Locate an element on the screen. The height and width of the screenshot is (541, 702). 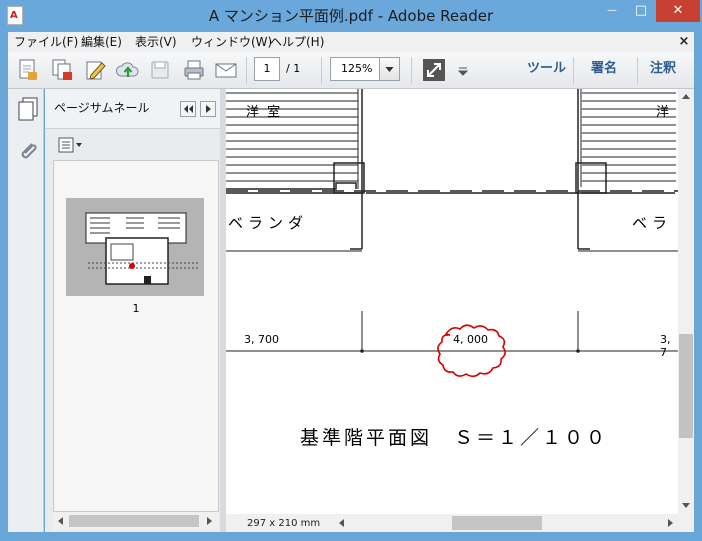
menu-view: 表示(V) is located at coordinates (156, 42).